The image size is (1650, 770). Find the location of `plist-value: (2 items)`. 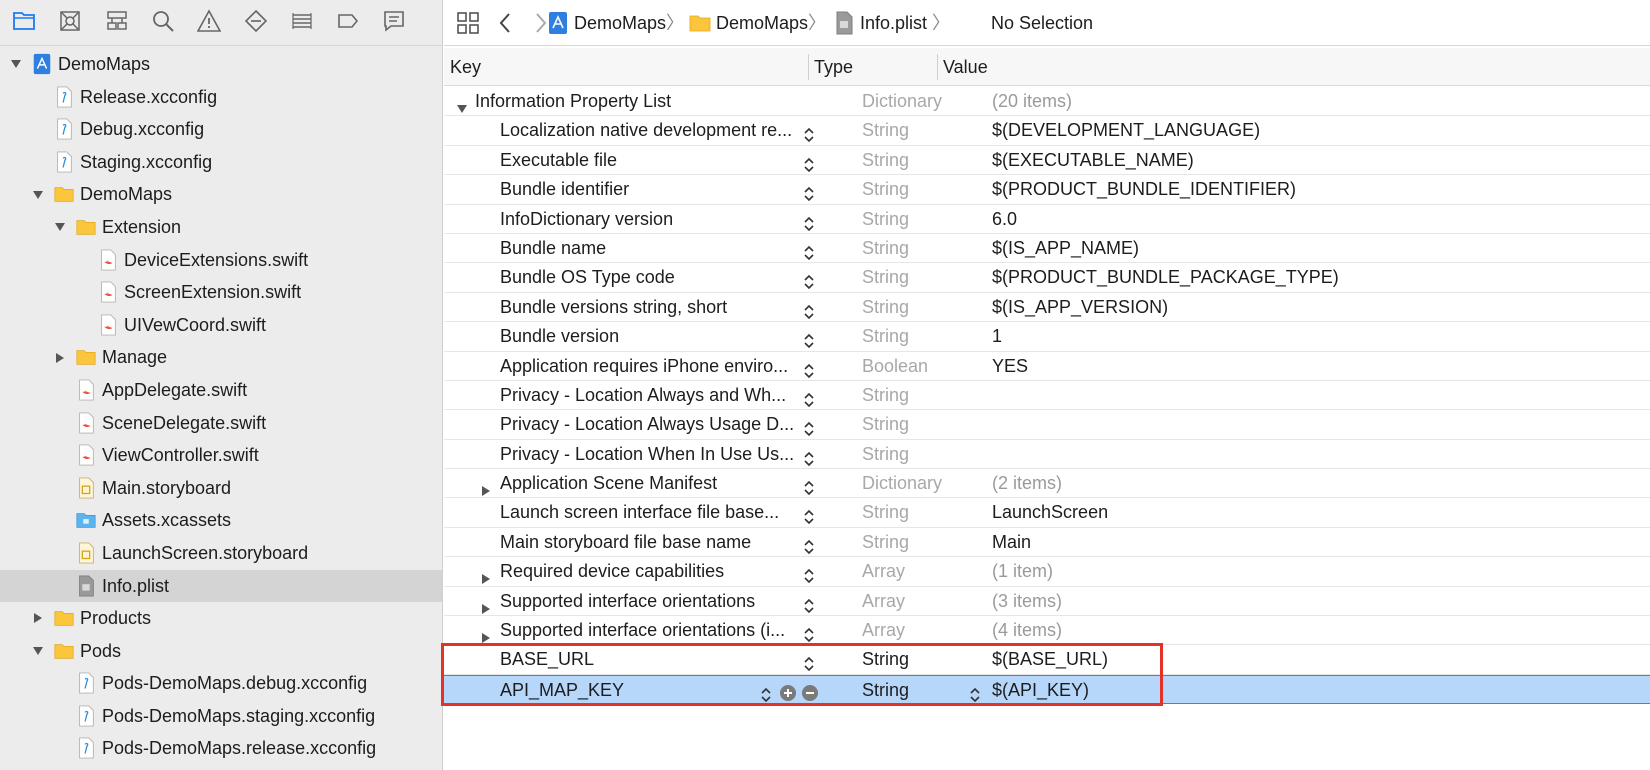

plist-value: (2 items) is located at coordinates (1027, 483).